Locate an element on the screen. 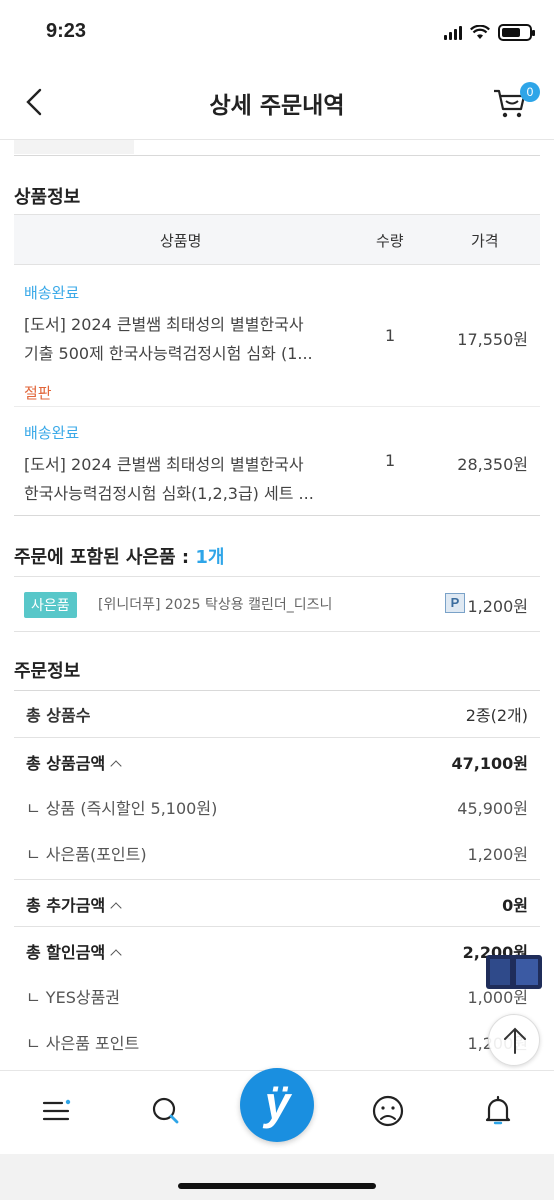 The height and width of the screenshot is (1200, 554). status-bar: 9:23 is located at coordinates (277, 33).